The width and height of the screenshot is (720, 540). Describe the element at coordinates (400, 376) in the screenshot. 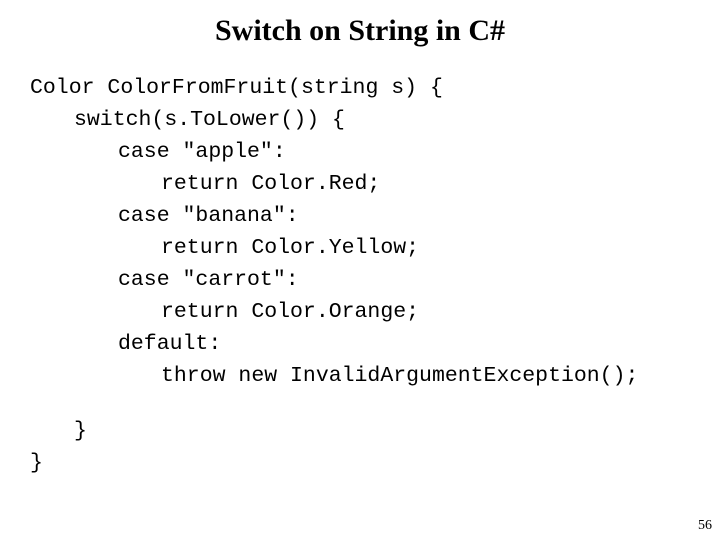

I see `code-line: throw new InvalidArgumentException();` at that location.